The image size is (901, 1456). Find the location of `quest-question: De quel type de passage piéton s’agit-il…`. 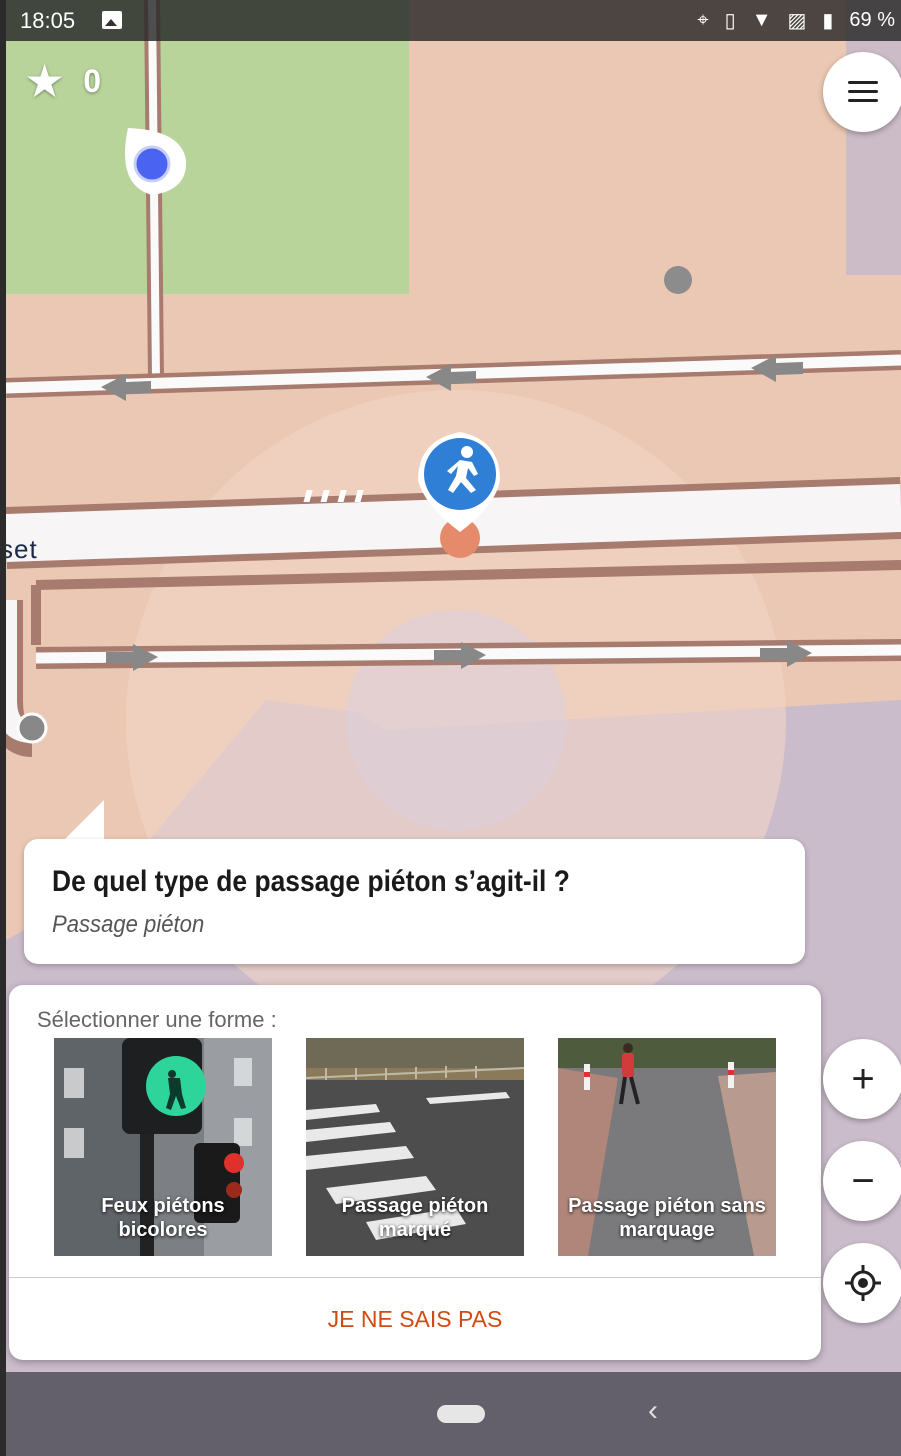

quest-question: De quel type de passage piéton s’agit-il… is located at coordinates (311, 881).